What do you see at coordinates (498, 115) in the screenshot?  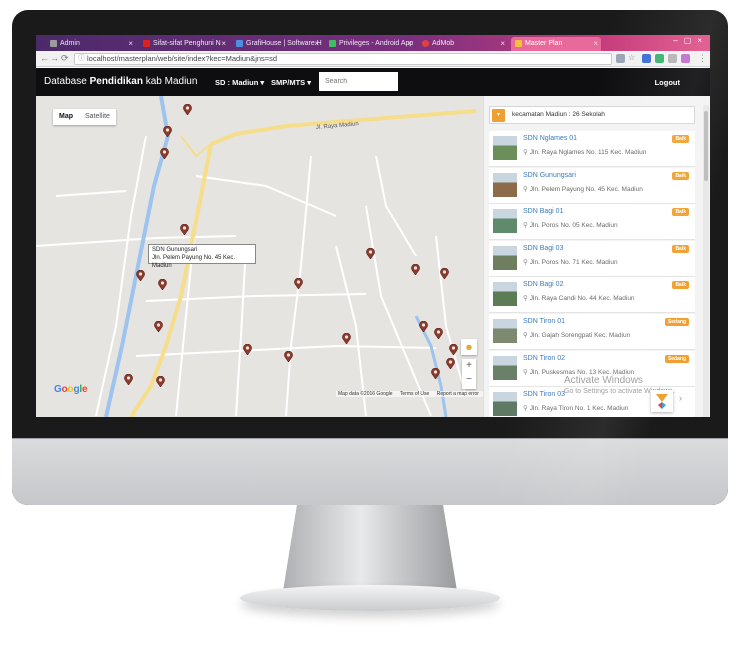 I see `filter-toggle-icon: ▾` at bounding box center [498, 115].